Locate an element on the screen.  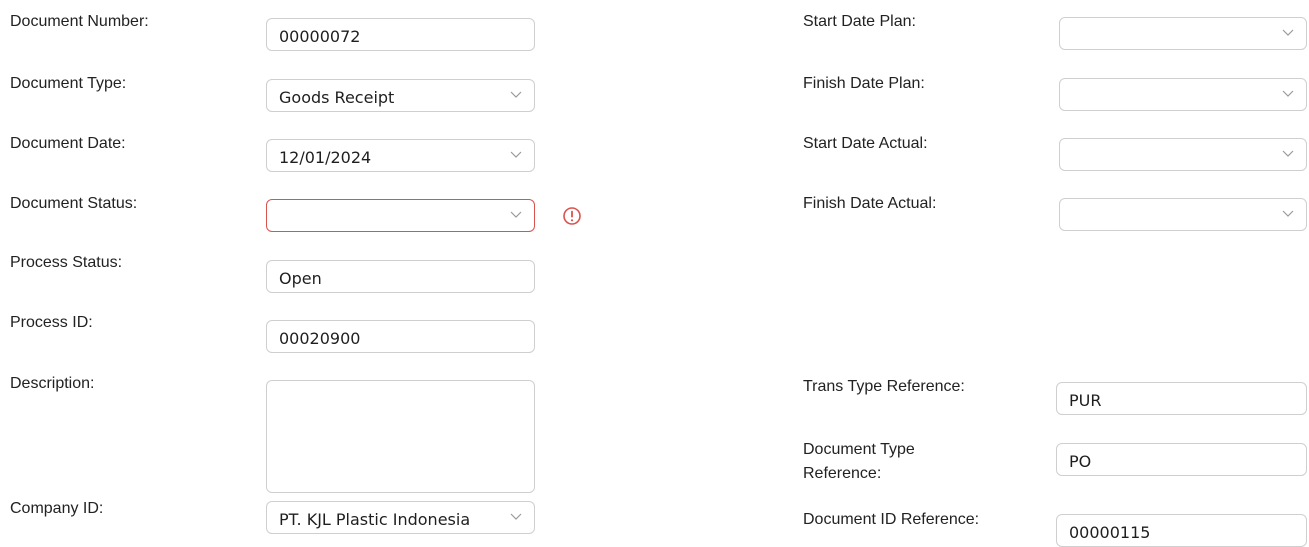
description-textarea is located at coordinates (400, 436).